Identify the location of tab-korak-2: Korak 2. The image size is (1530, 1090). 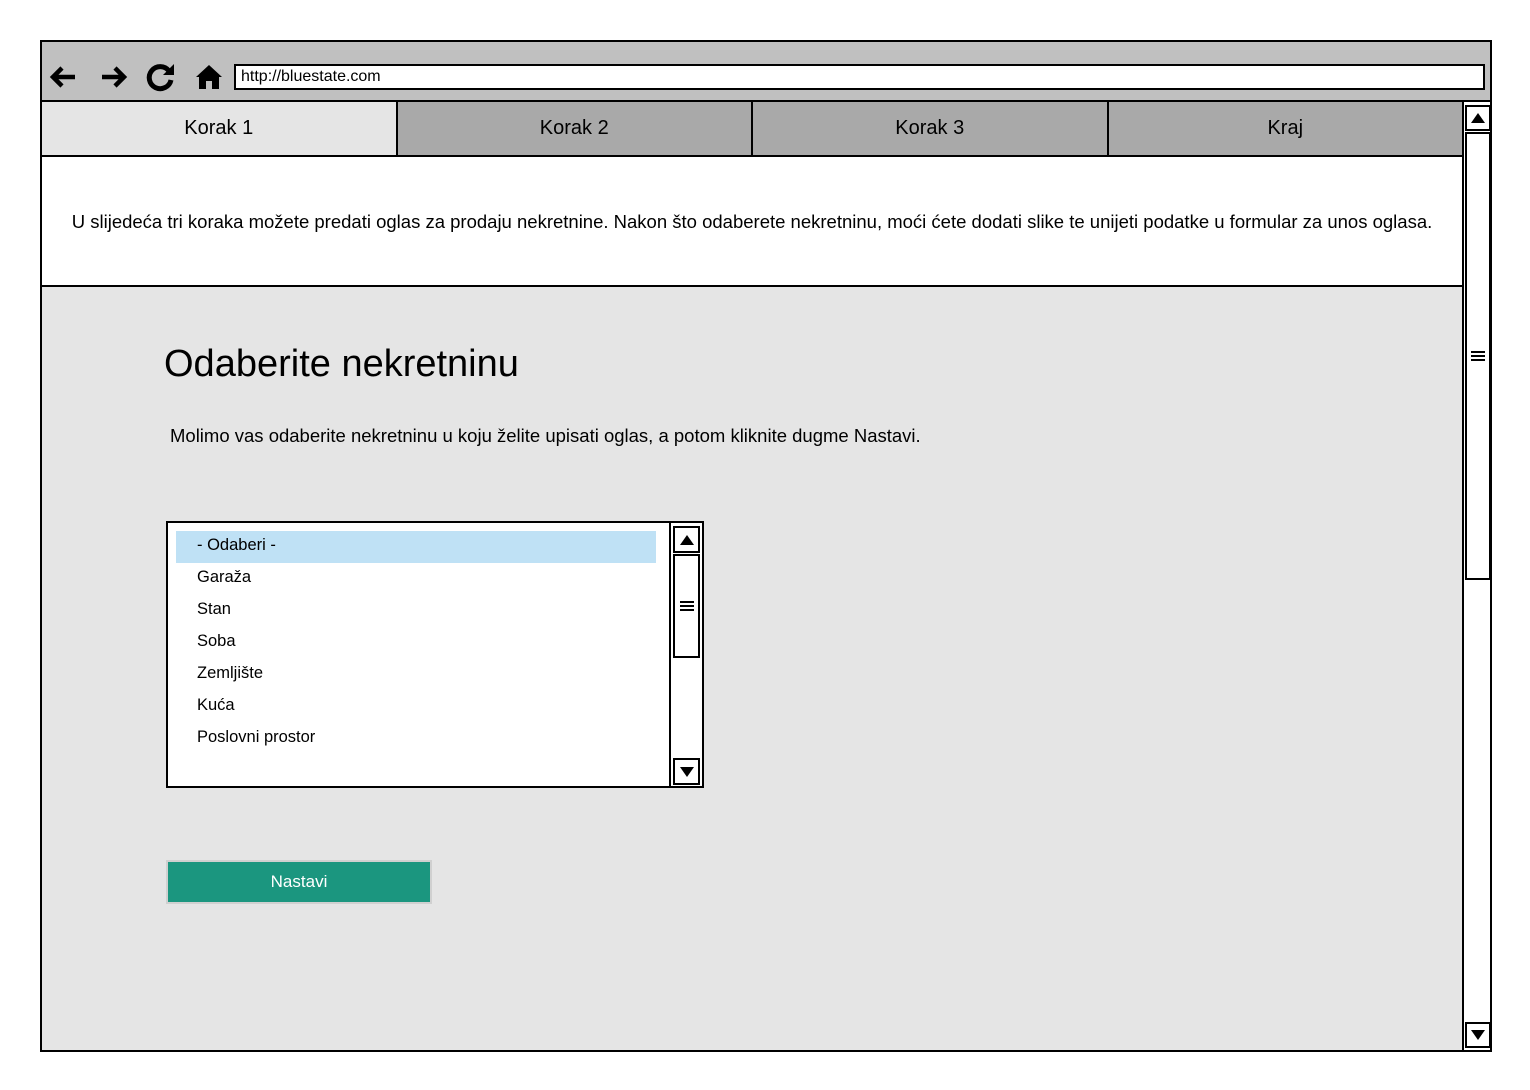
(575, 128).